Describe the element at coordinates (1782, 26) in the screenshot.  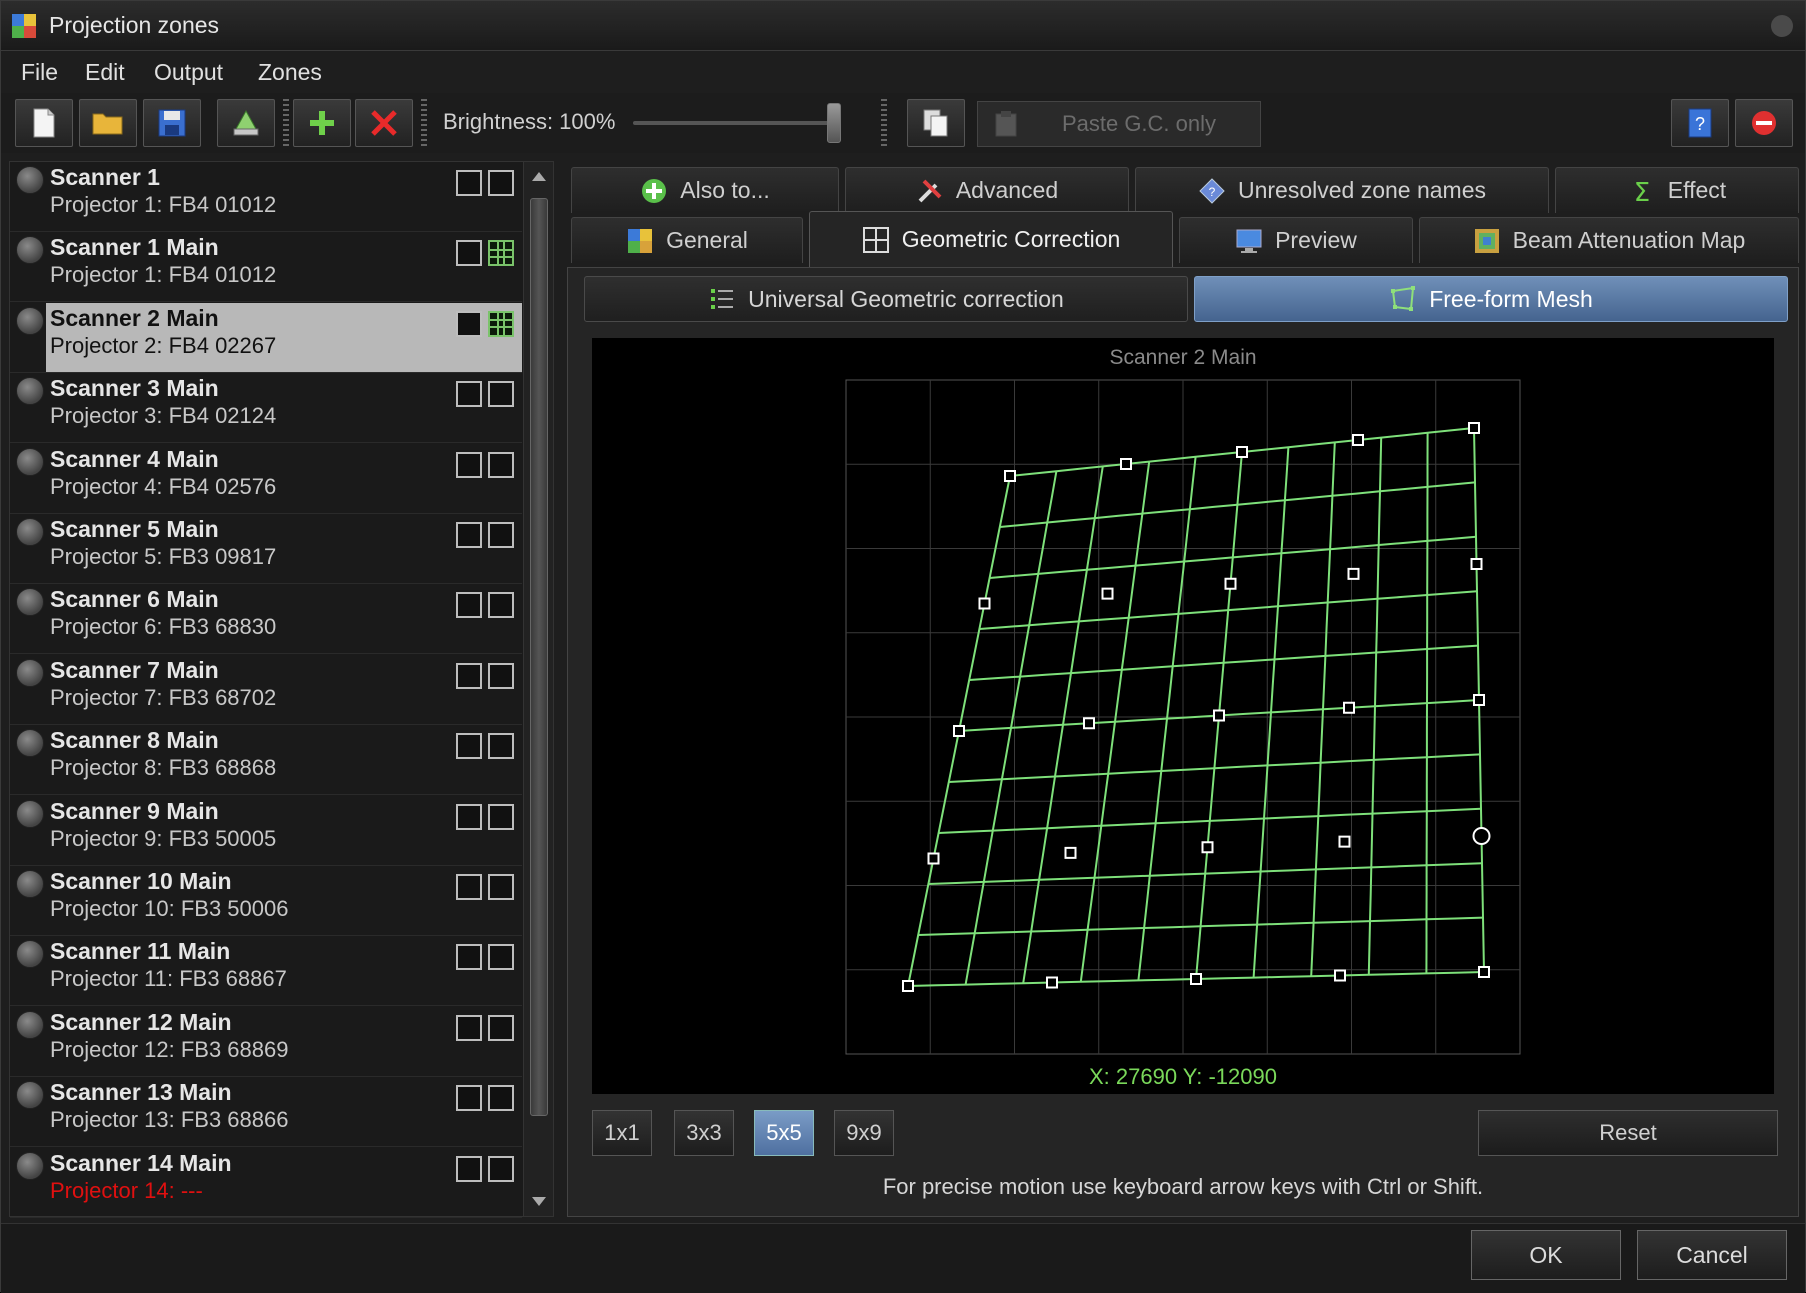
I see `window-close-icon` at that location.